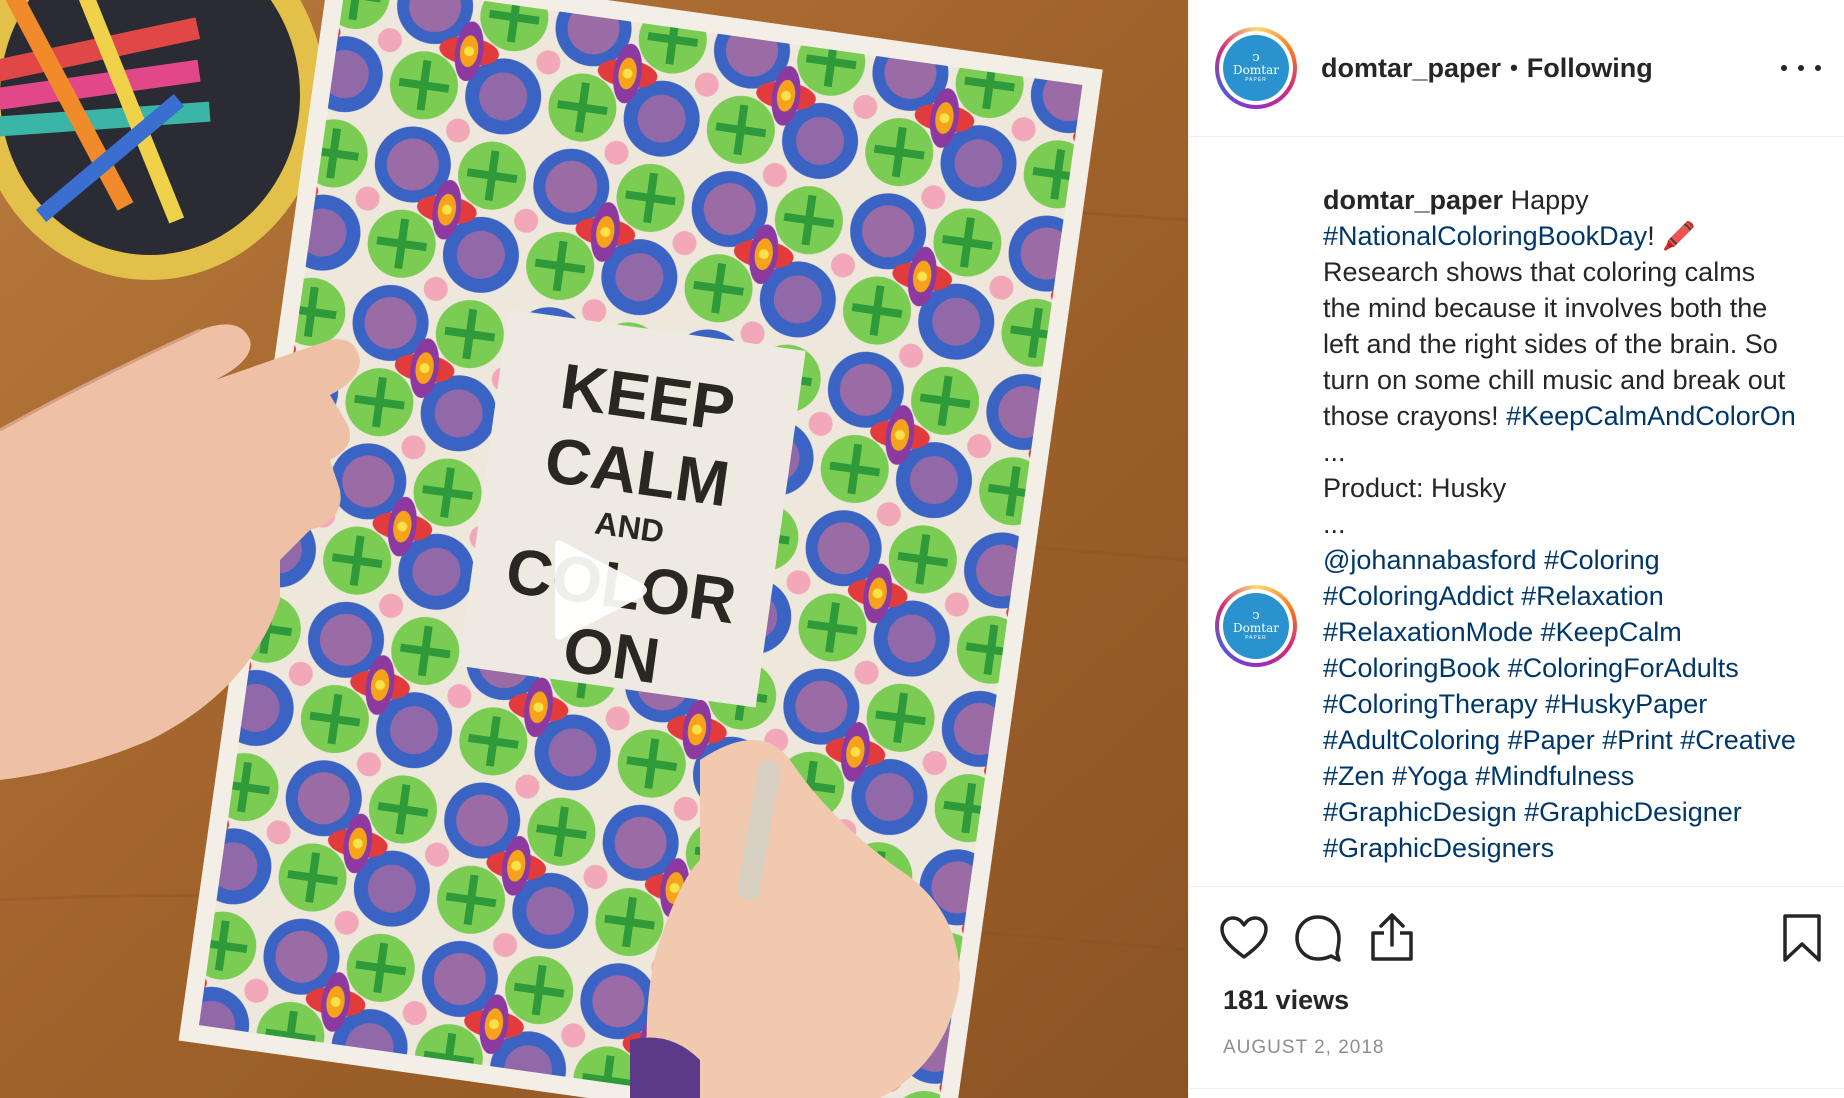 The width and height of the screenshot is (1844, 1098). I want to click on caption-text: Research shows that coloring calms, so click(1539, 272).